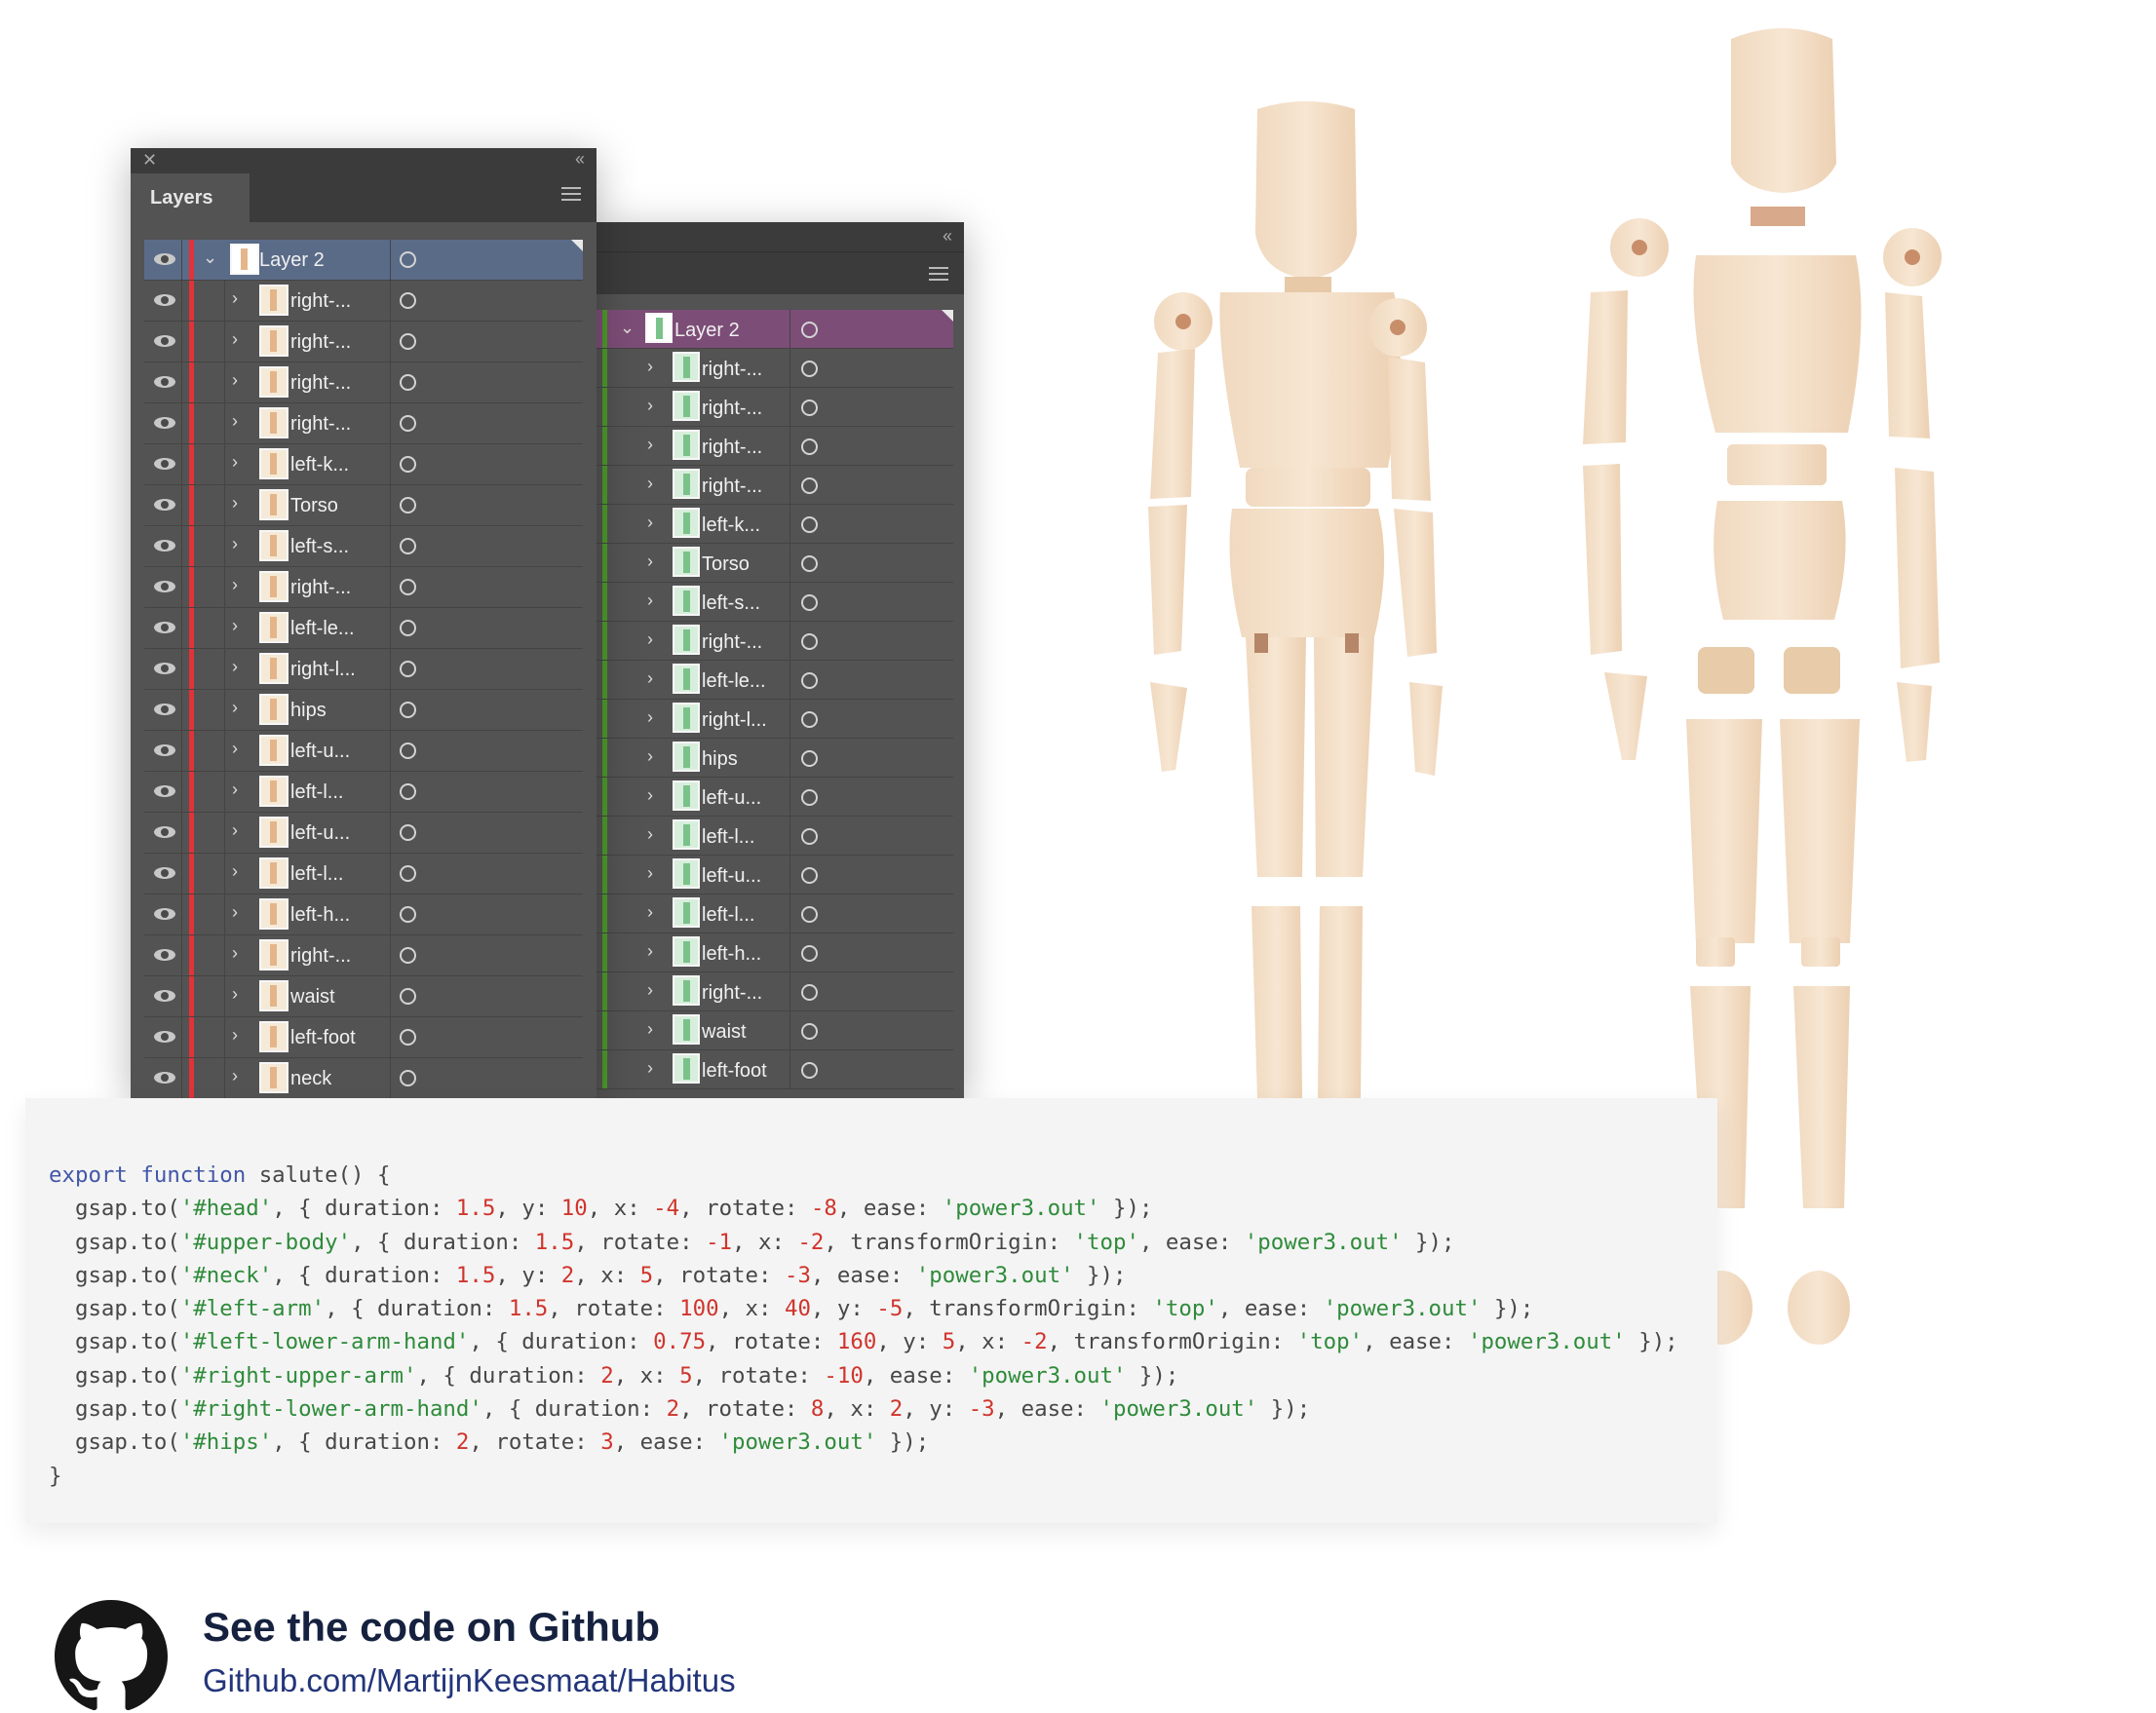 Image resolution: width=2156 pixels, height=1713 pixels. What do you see at coordinates (190, 197) in the screenshot?
I see `tab-layers: Layers` at bounding box center [190, 197].